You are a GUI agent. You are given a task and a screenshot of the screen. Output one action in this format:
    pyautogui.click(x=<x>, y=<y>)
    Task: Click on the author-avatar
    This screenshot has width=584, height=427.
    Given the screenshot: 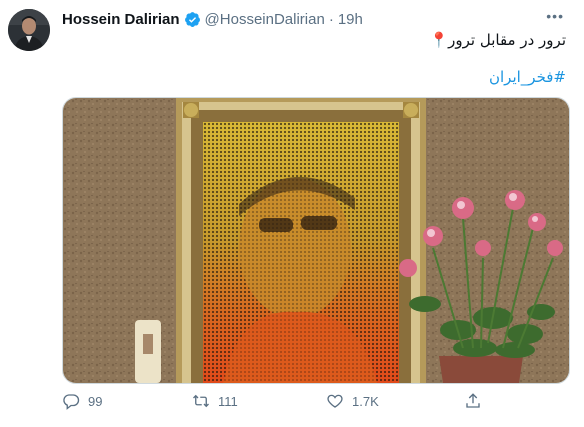 What is the action you would take?
    pyautogui.click(x=29, y=30)
    